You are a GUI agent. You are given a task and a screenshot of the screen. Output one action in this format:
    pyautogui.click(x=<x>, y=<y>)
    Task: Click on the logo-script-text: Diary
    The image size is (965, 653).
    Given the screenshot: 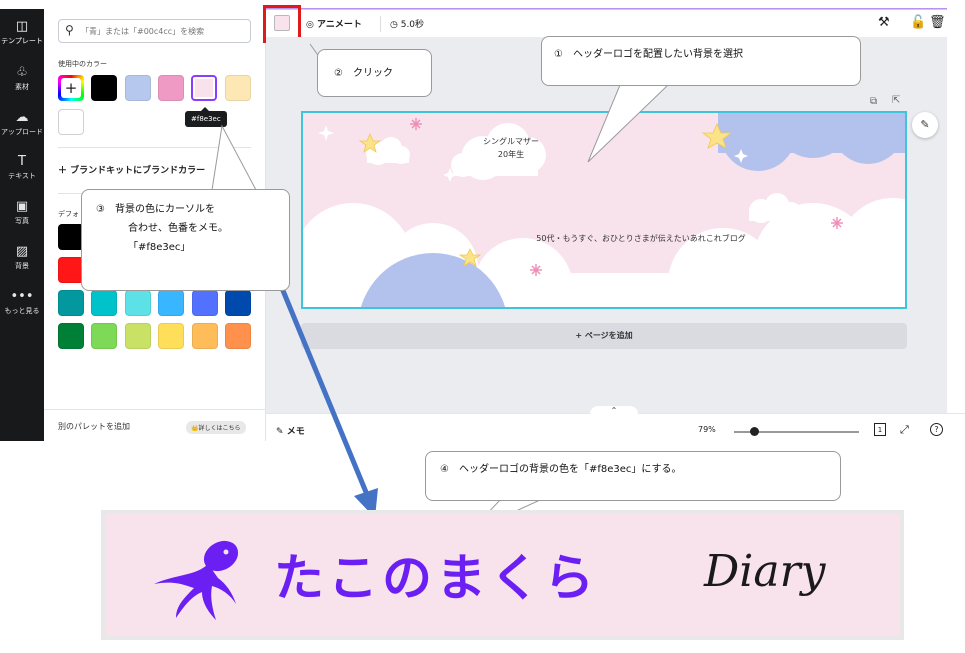 What is the action you would take?
    pyautogui.click(x=765, y=571)
    